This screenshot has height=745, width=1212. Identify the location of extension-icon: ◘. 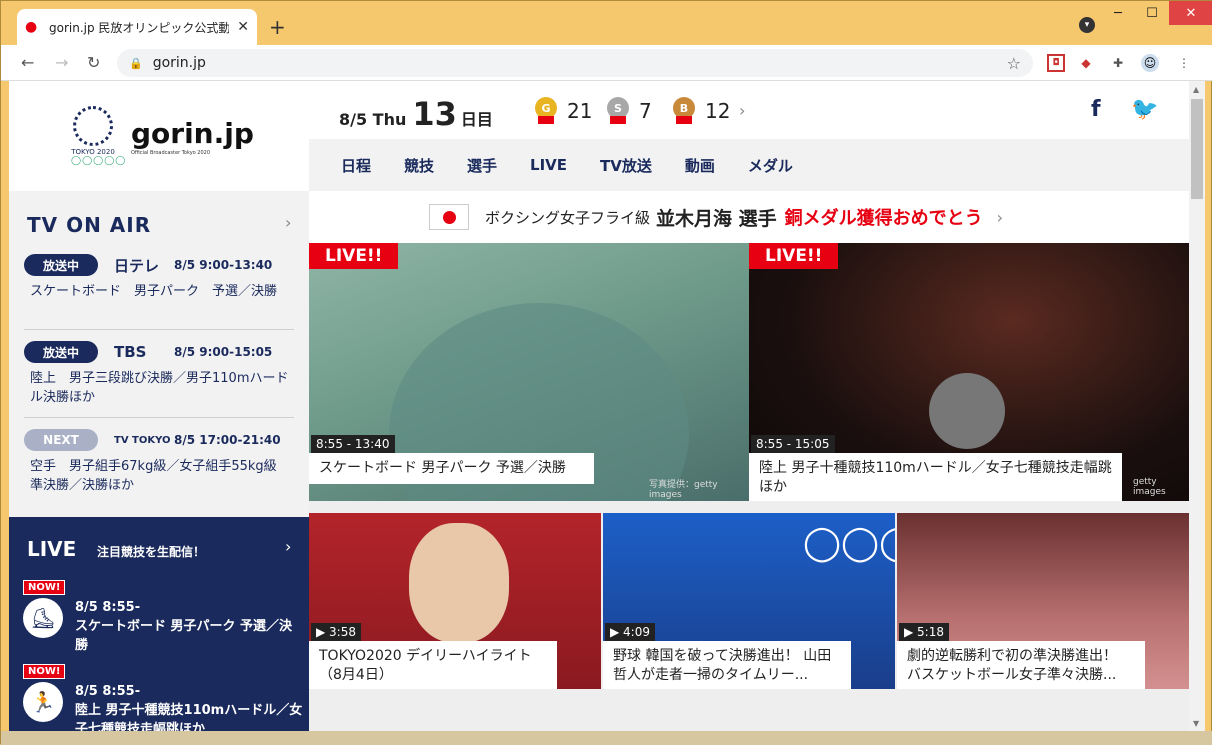
(1056, 63).